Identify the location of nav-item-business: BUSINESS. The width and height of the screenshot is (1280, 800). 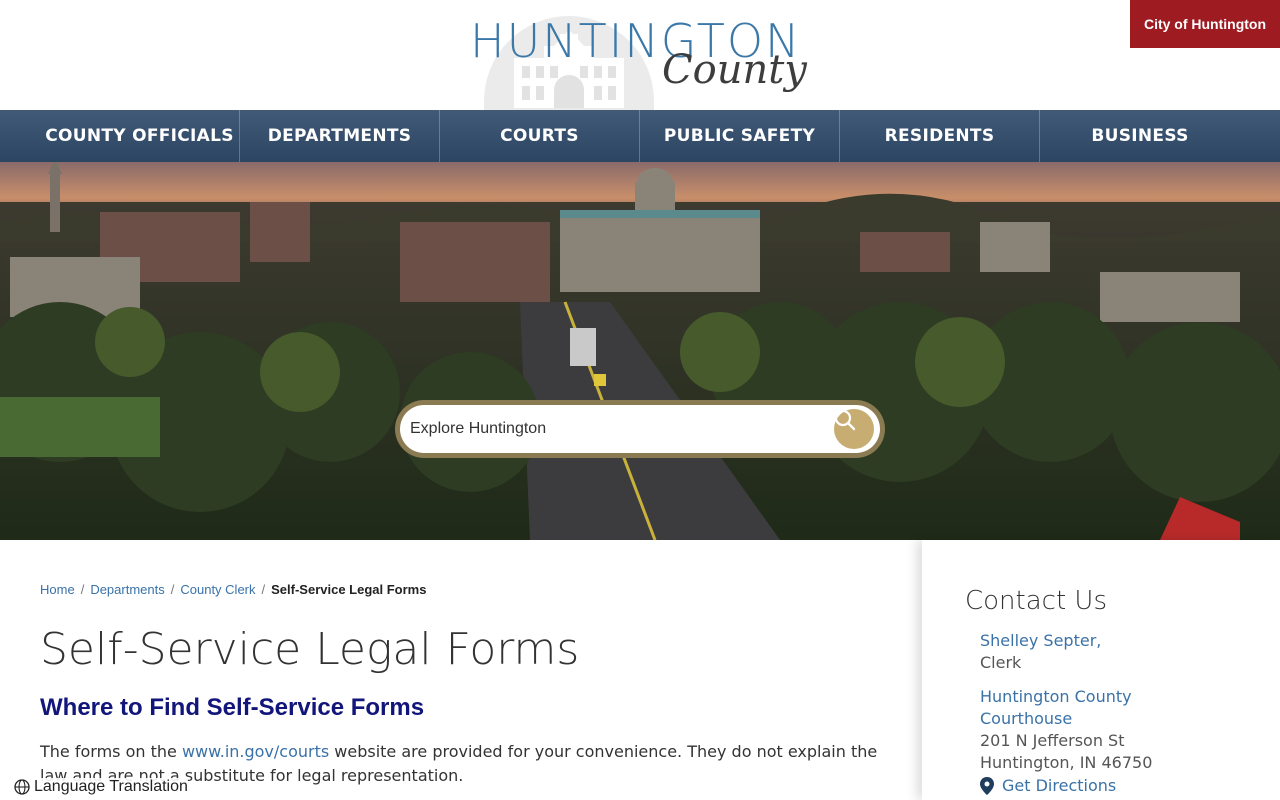
(1140, 136).